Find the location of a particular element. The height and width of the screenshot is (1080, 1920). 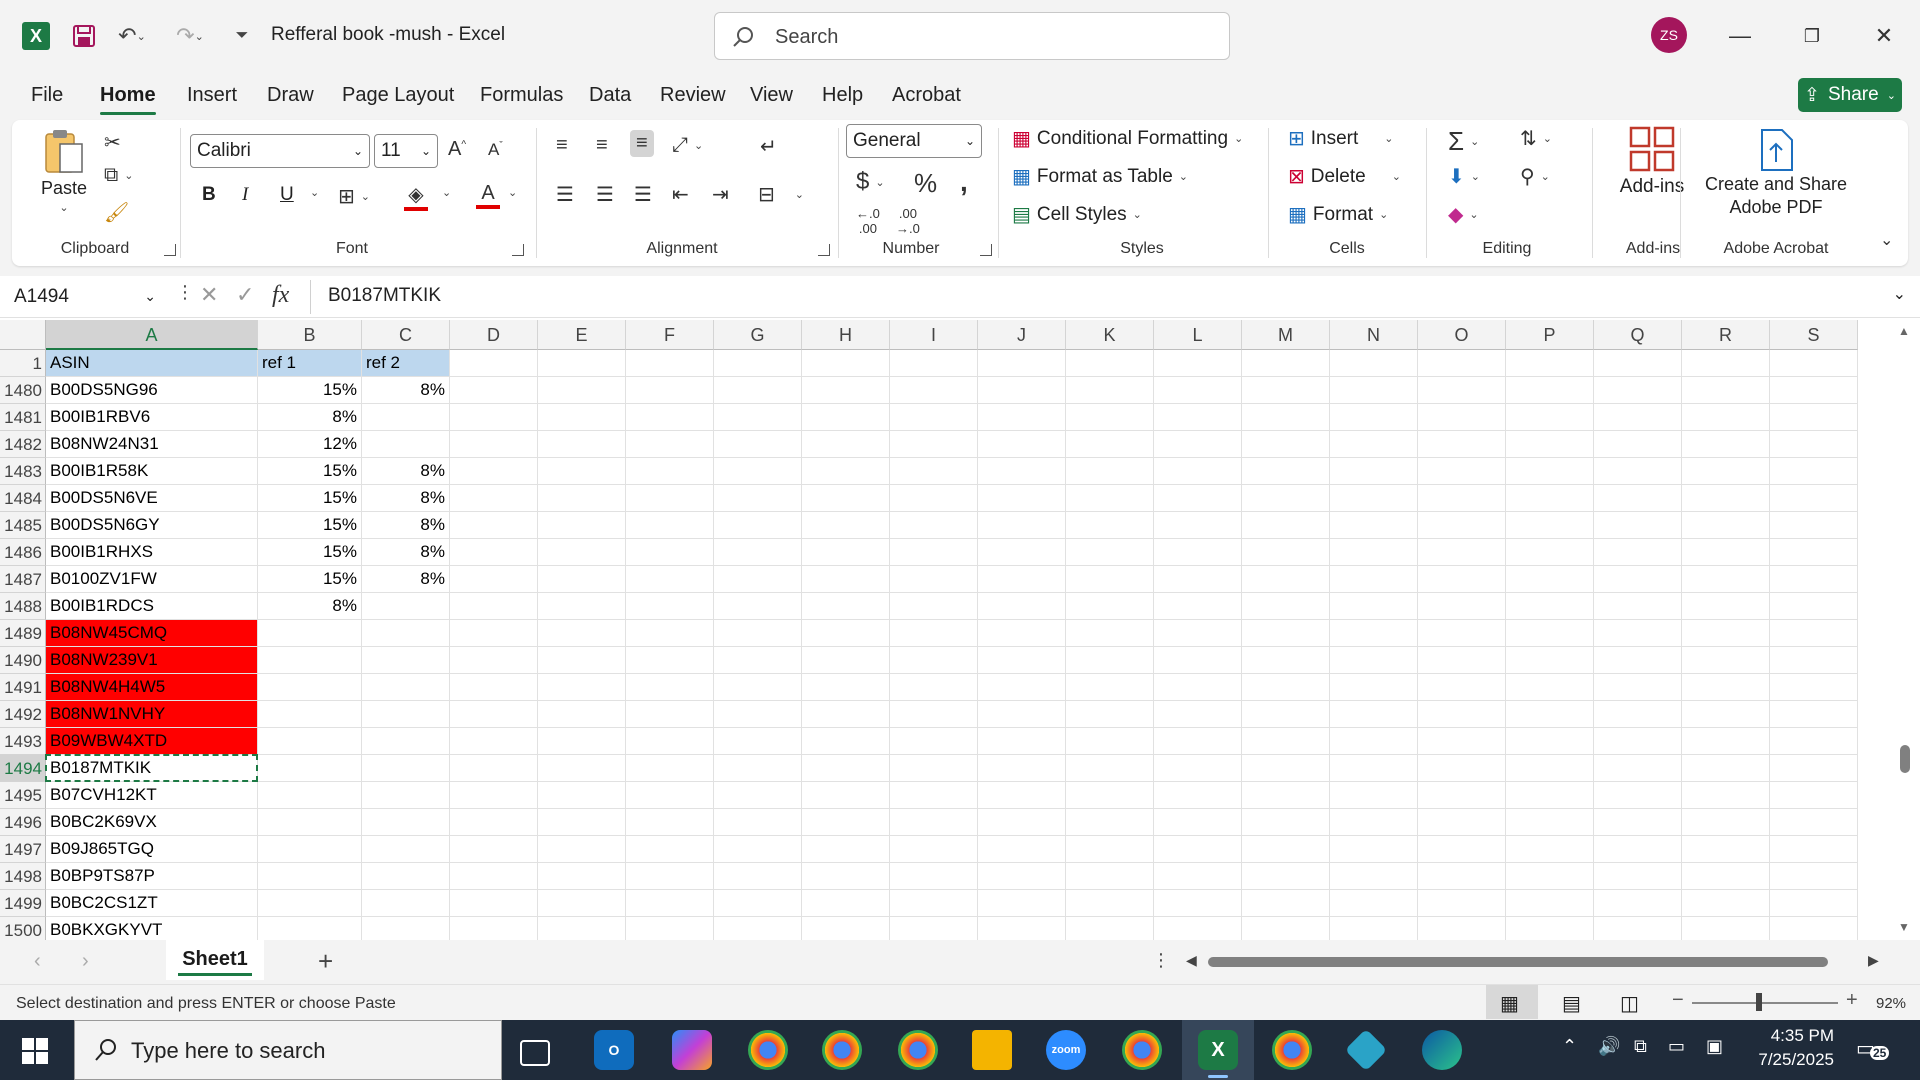

currency-icon: $ ⌄ is located at coordinates (870, 182).